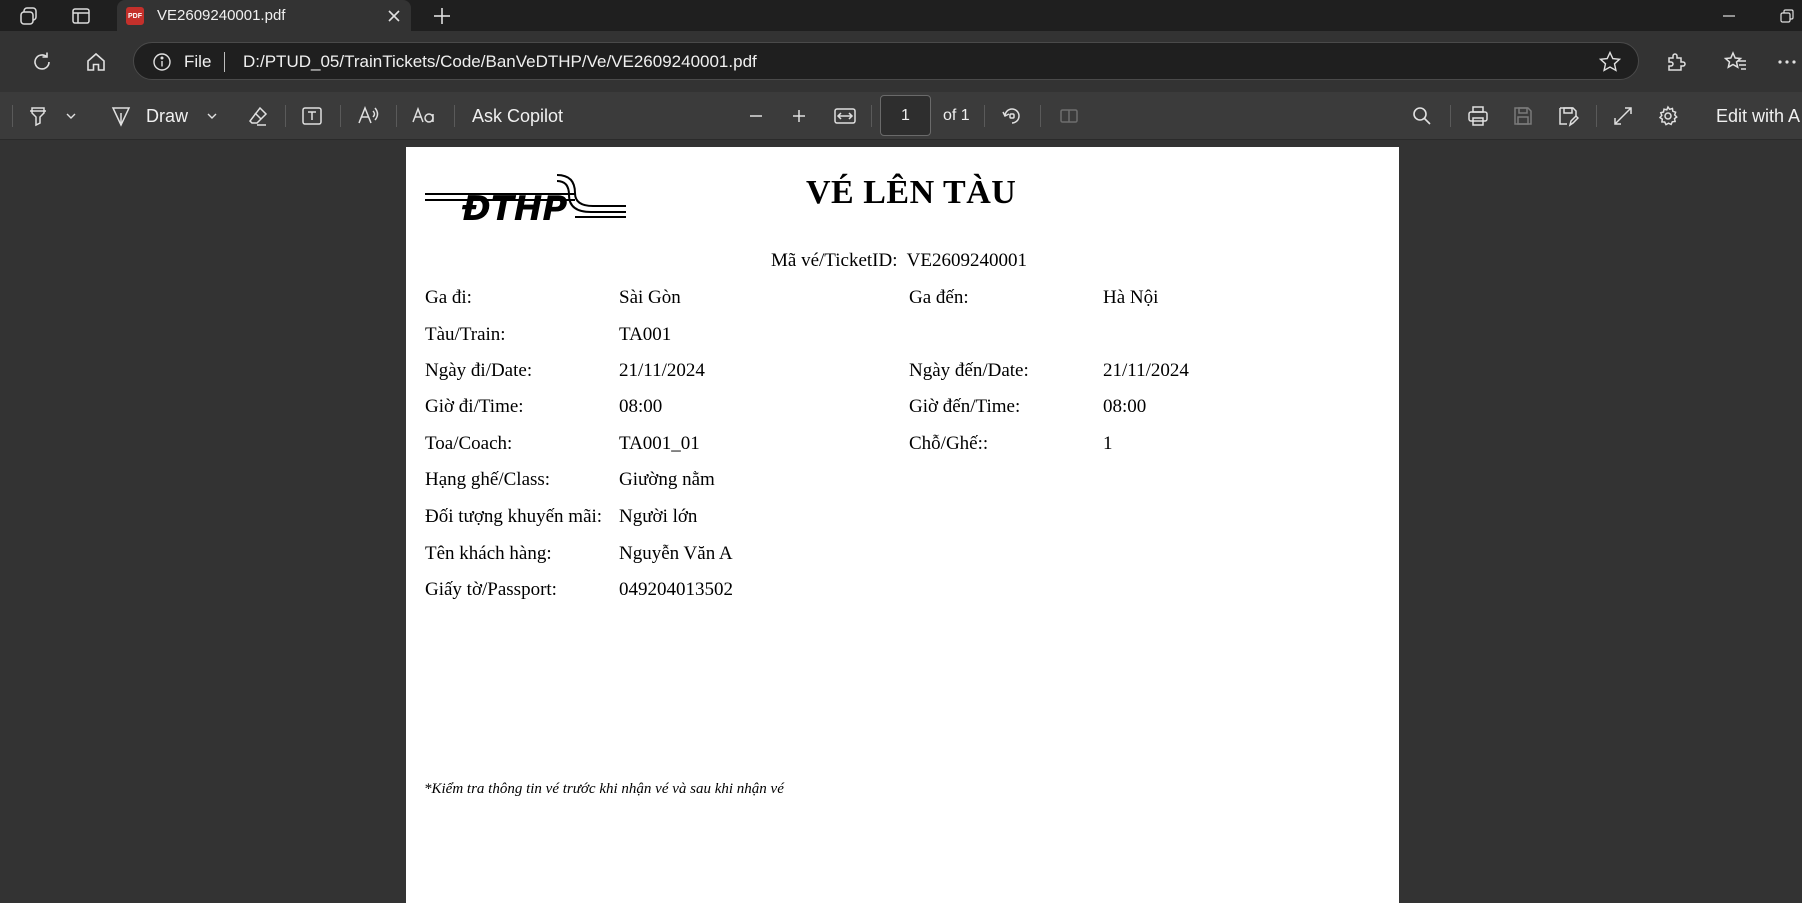 Image resolution: width=1802 pixels, height=903 pixels. Describe the element at coordinates (939, 297) in the screenshot. I see `arrival-station-label: Ga đến:` at that location.